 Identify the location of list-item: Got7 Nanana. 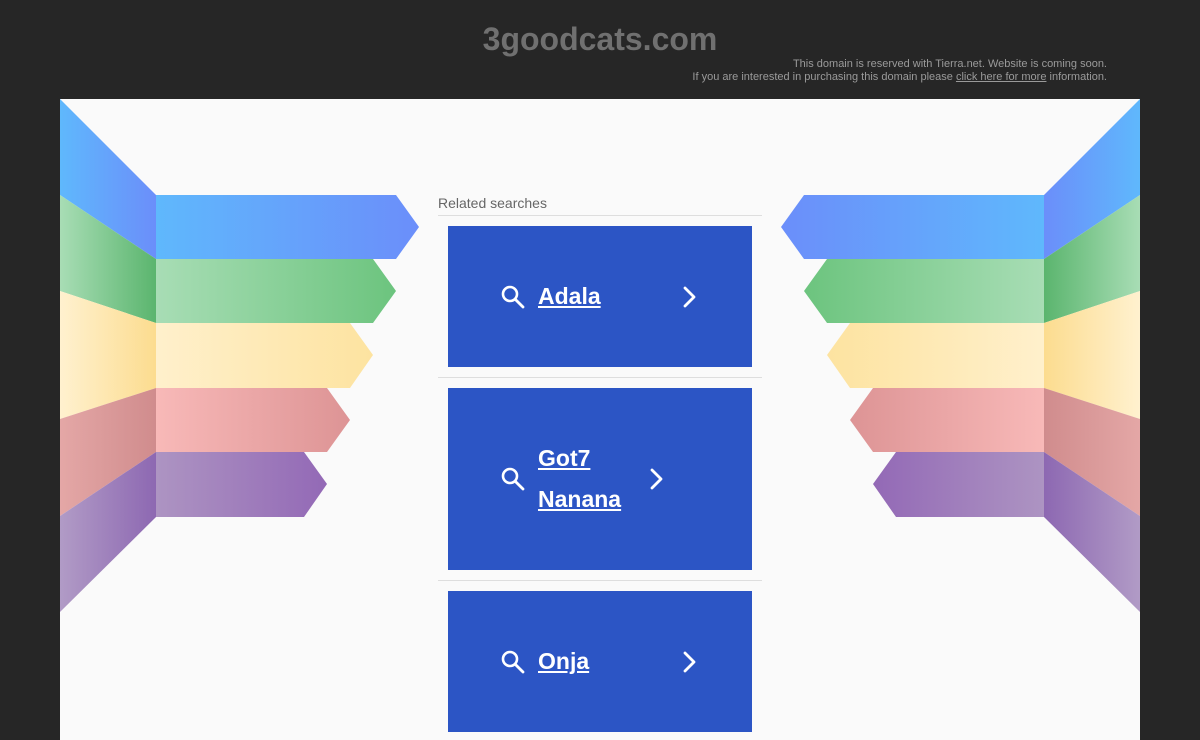
(600, 479).